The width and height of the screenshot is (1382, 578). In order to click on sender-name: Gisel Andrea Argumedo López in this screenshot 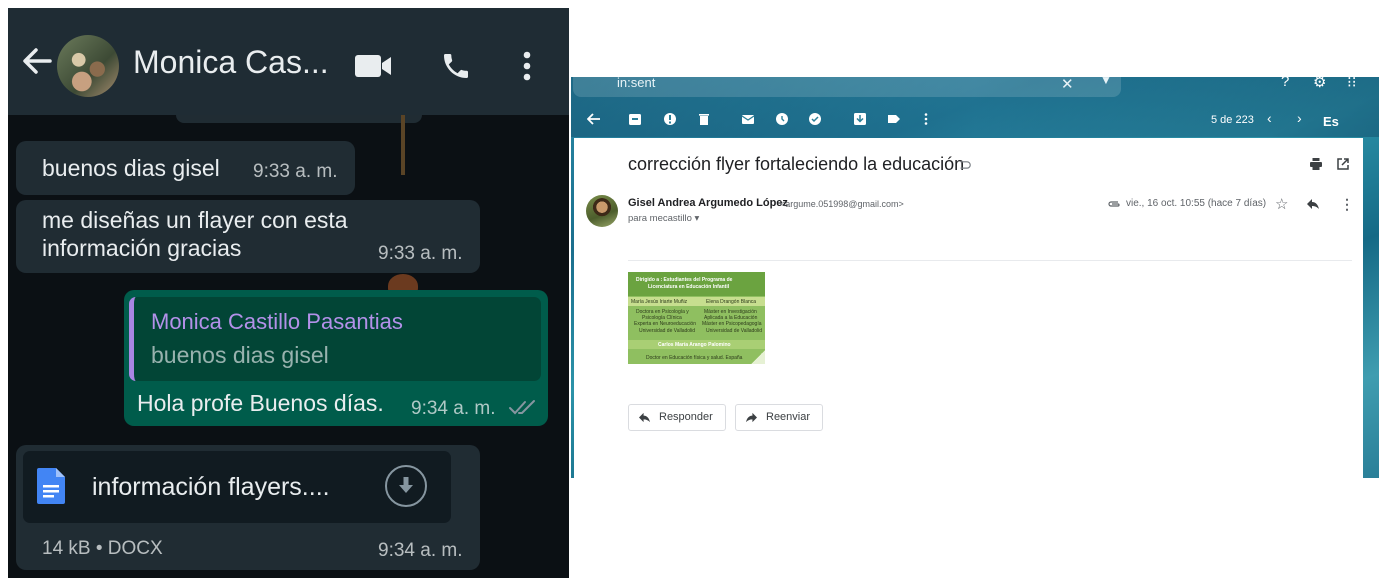, I will do `click(708, 203)`.